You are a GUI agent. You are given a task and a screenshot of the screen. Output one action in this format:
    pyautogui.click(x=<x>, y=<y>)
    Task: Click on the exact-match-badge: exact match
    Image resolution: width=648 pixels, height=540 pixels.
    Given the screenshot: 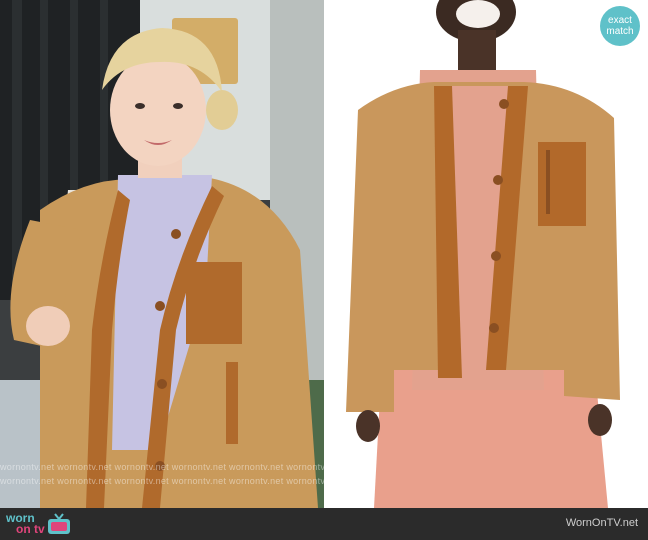 What is the action you would take?
    pyautogui.click(x=620, y=26)
    